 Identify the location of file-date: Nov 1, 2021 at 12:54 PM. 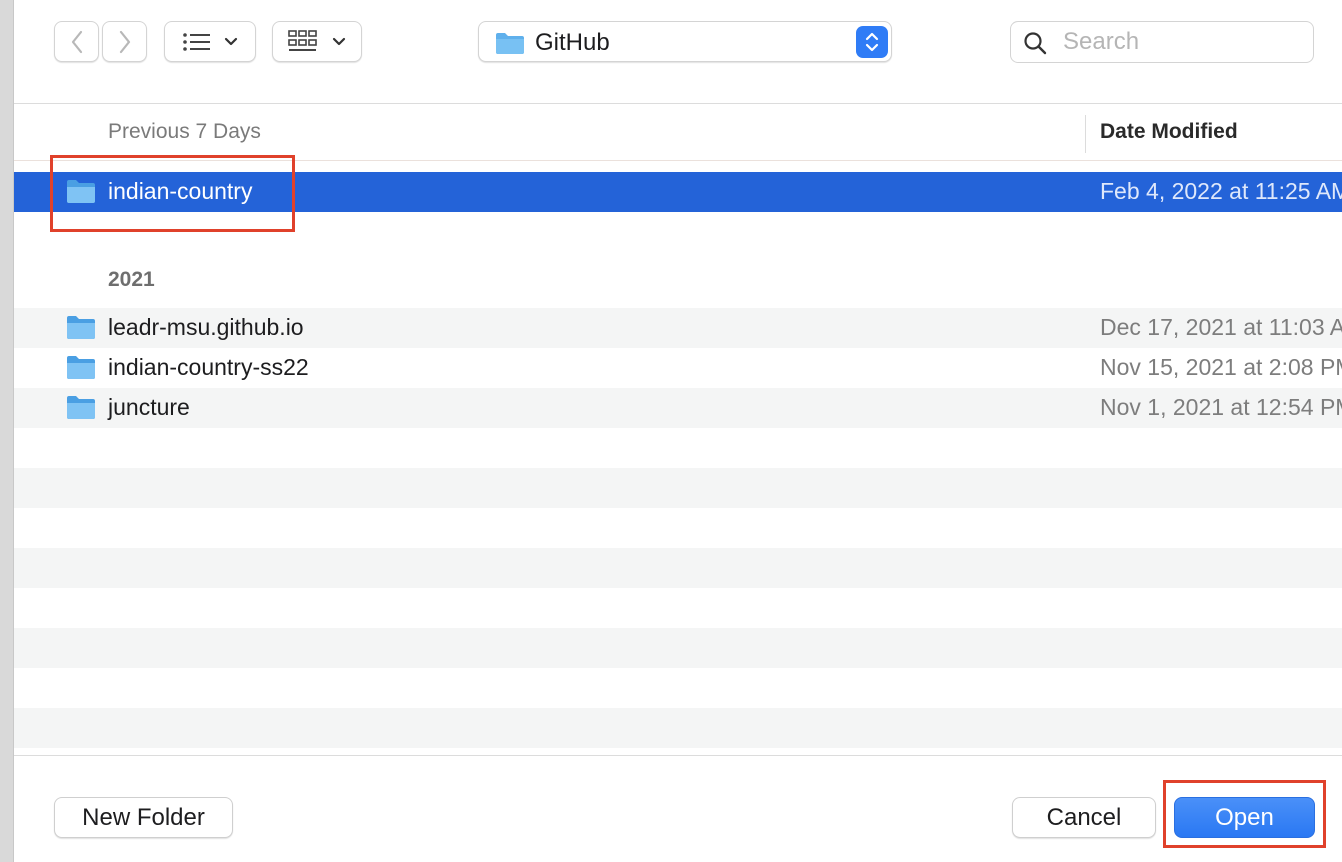
(1221, 407).